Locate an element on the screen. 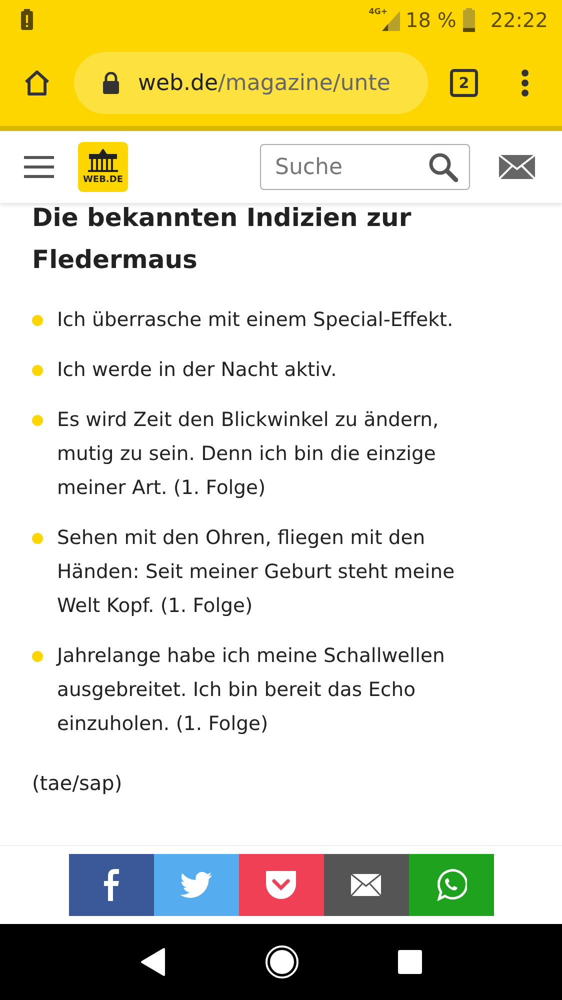 Image resolution: width=562 pixels, height=1000 pixels. bullet-text: Jahrelange habe ich meine Schallwellen ausgebreitet. Ich bin bereit das Echo einzuholen. (1. Folge) is located at coordinates (251, 690).